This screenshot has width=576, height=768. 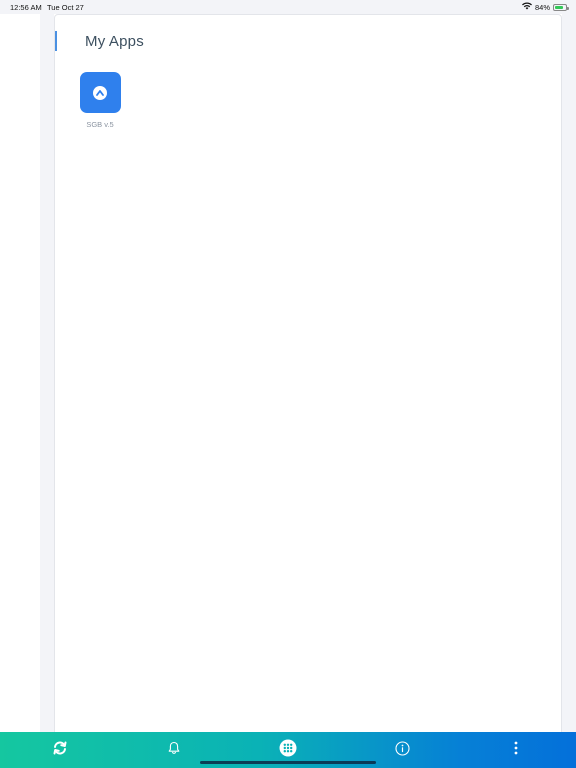 What do you see at coordinates (542, 7) in the screenshot?
I see `battery-percent: 84%` at bounding box center [542, 7].